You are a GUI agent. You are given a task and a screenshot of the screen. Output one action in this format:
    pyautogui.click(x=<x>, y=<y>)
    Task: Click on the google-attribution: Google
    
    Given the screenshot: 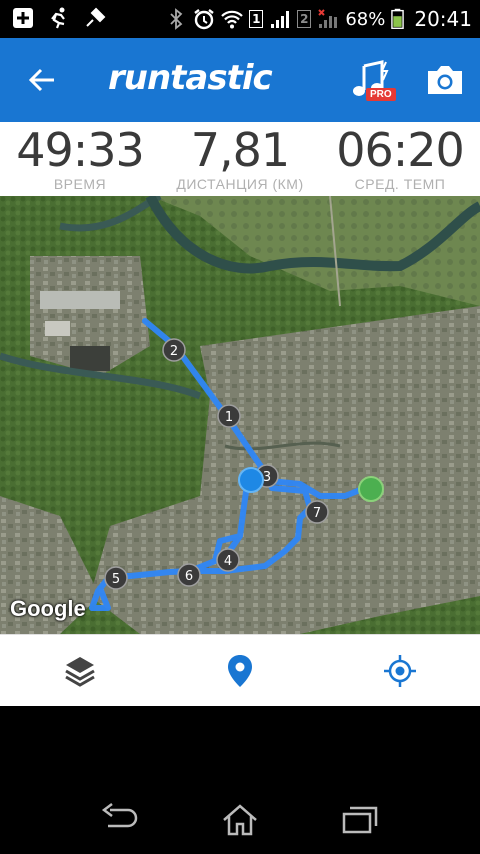 What is the action you would take?
    pyautogui.click(x=48, y=608)
    